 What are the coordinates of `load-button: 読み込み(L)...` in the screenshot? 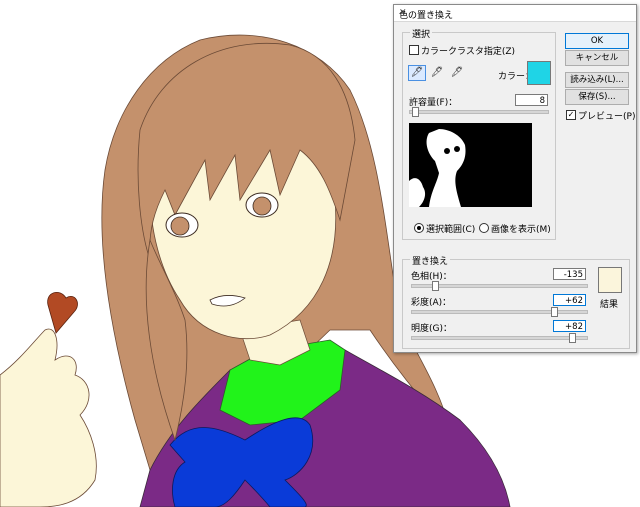 It's located at (597, 80).